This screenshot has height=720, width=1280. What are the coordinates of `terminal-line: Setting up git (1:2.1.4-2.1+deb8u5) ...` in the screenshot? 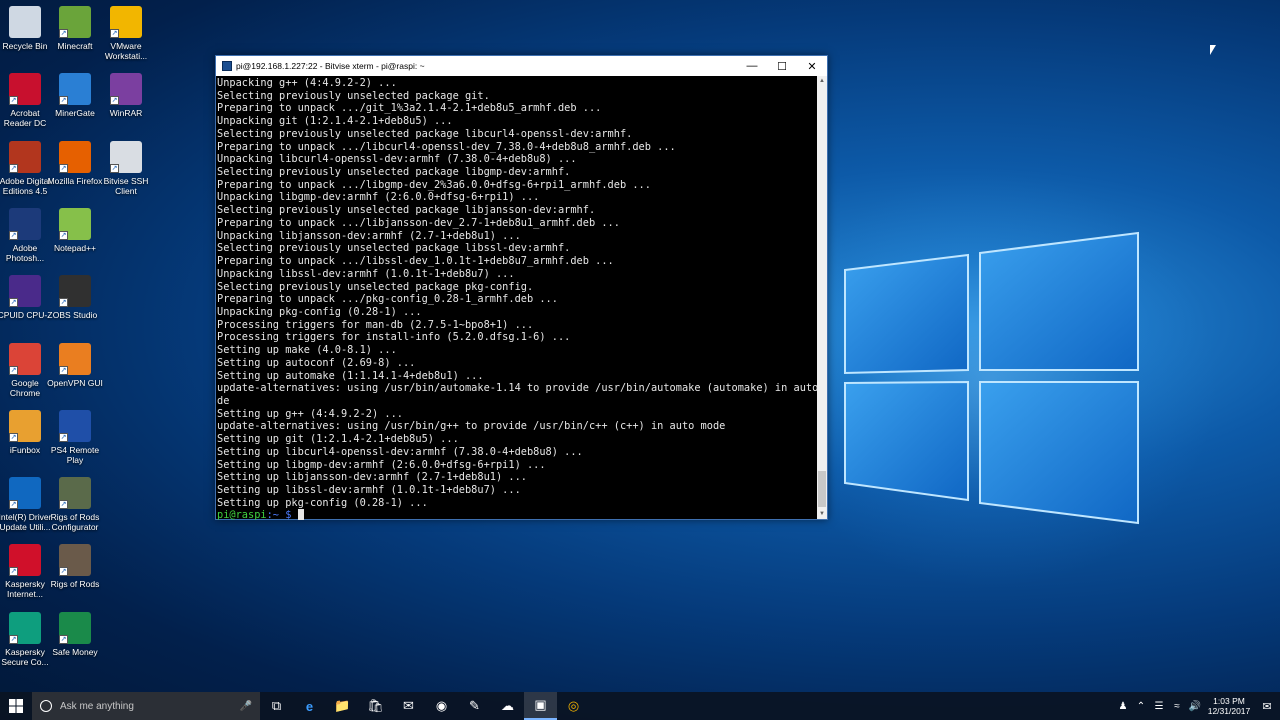 It's located at (338, 439).